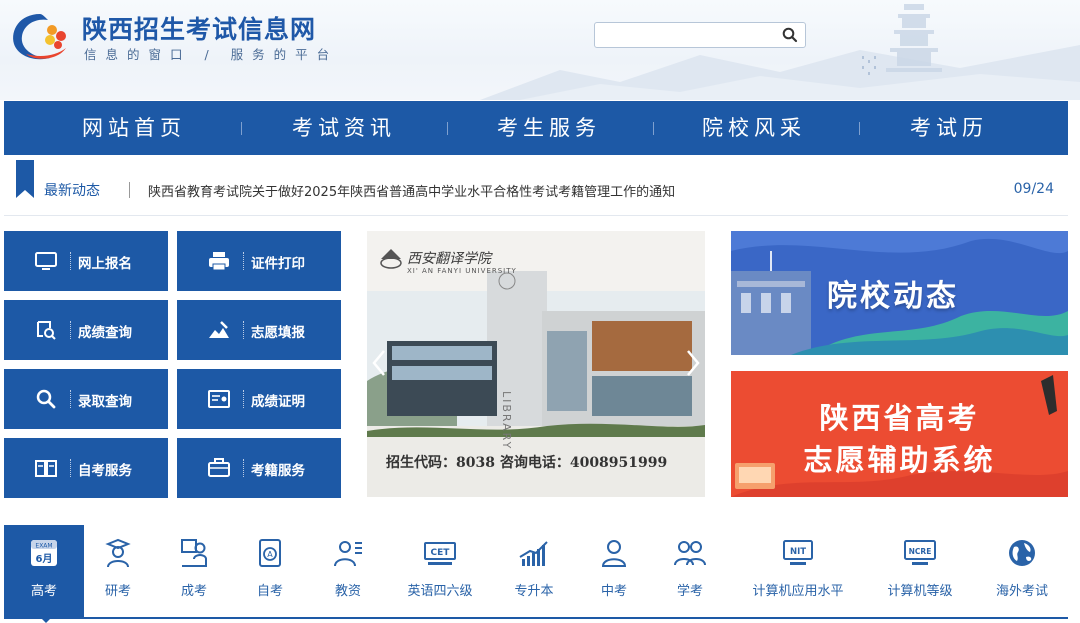 The image size is (1080, 623). I want to click on site-logo-icon, so click(41, 36).